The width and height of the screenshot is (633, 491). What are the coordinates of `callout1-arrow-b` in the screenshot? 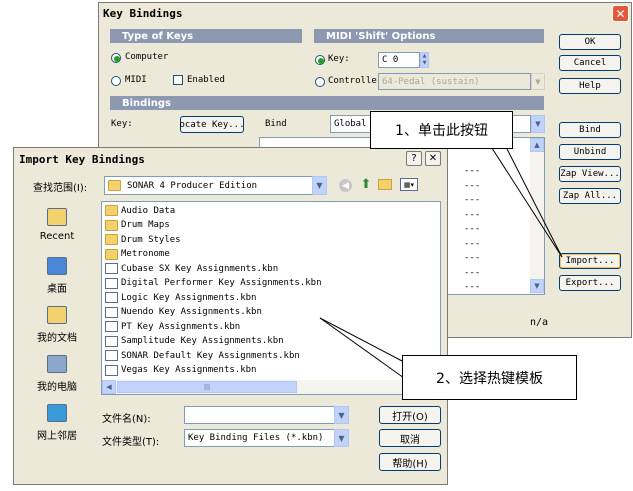 It's located at (533, 201).